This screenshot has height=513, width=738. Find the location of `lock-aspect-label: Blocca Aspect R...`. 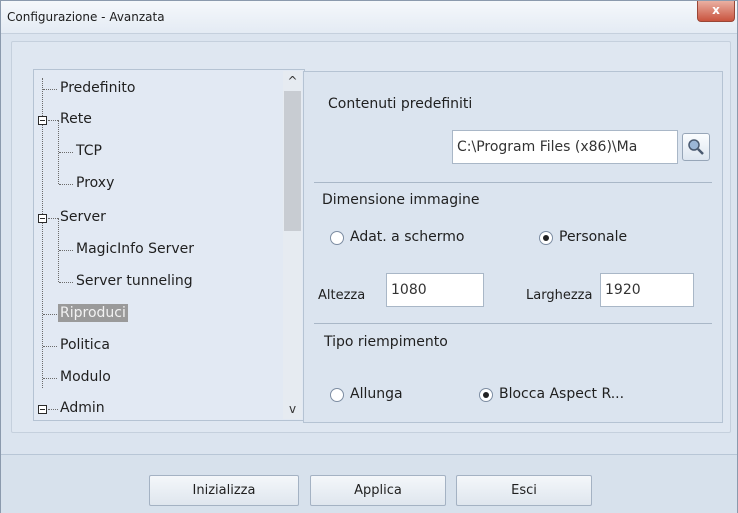

lock-aspect-label: Blocca Aspect R... is located at coordinates (561, 394).